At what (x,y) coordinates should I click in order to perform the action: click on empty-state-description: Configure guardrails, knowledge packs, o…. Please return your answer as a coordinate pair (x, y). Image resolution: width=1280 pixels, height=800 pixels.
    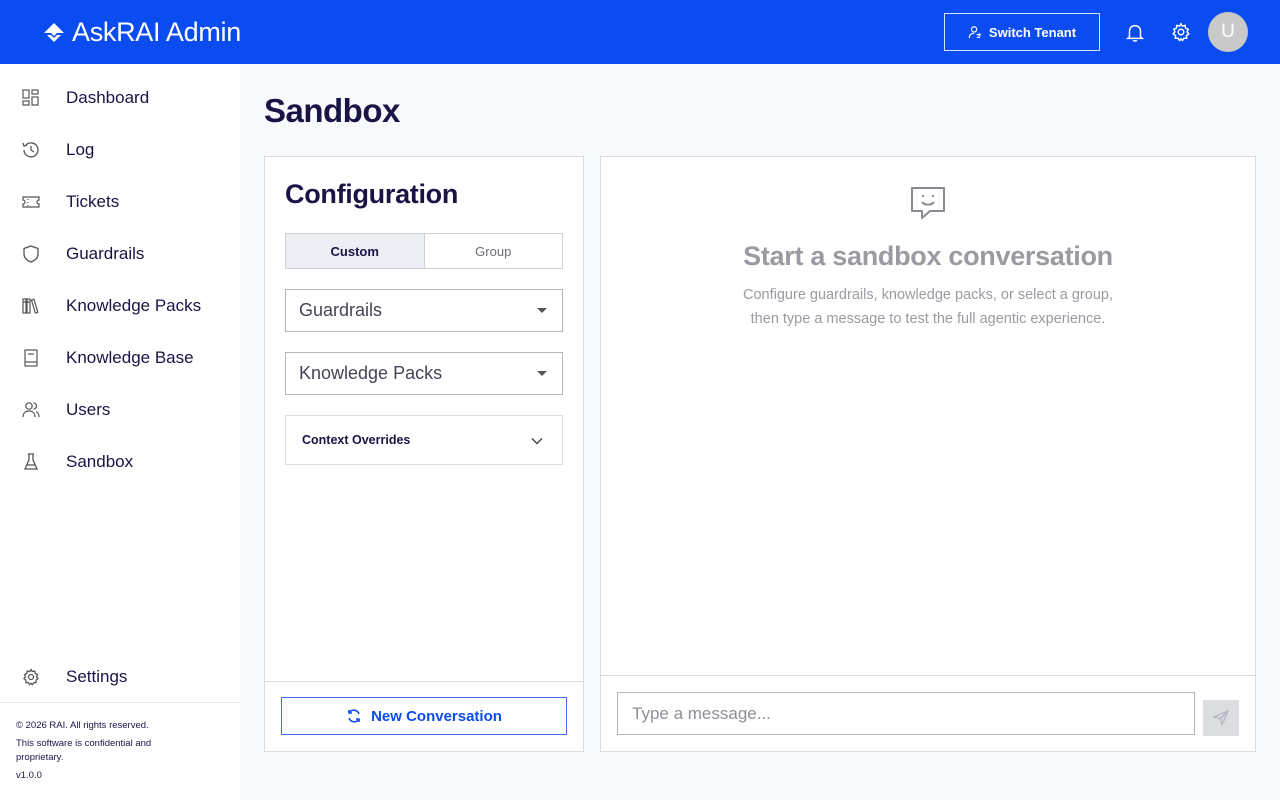
    Looking at the image, I should click on (928, 307).